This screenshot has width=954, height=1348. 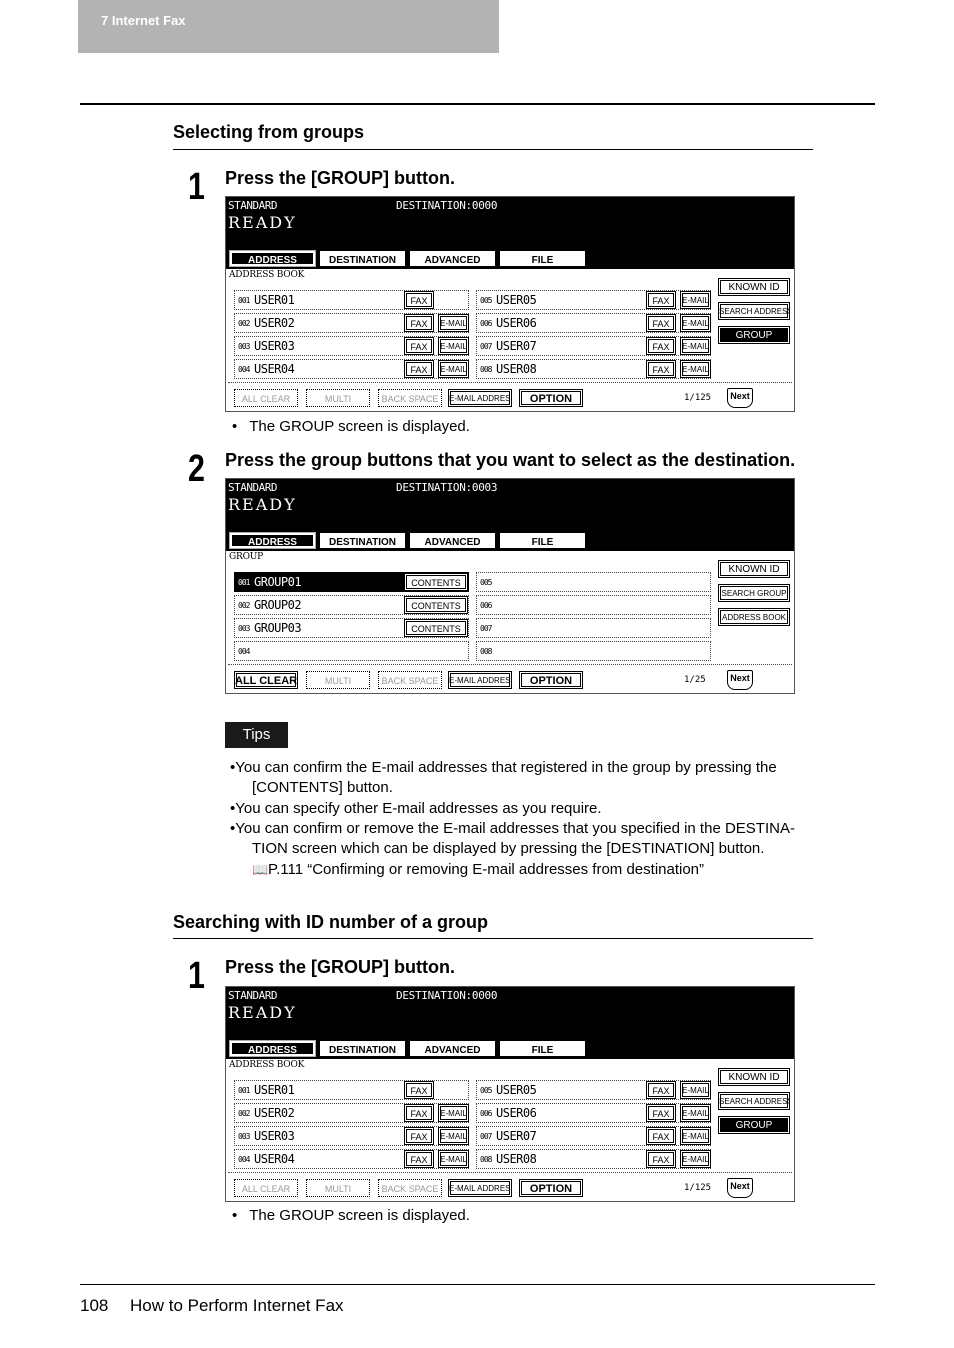 I want to click on entry-number: 001, so click(x=244, y=300).